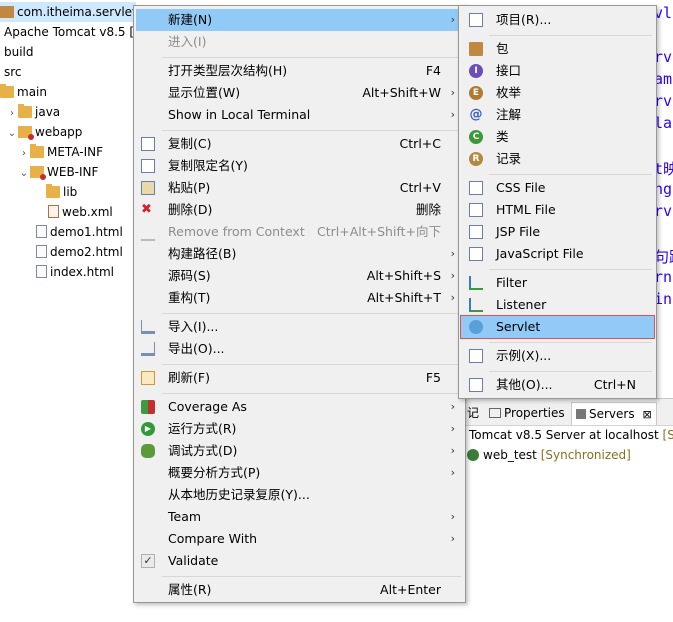  I want to click on submenu-item-class: C 类, so click(557, 137).